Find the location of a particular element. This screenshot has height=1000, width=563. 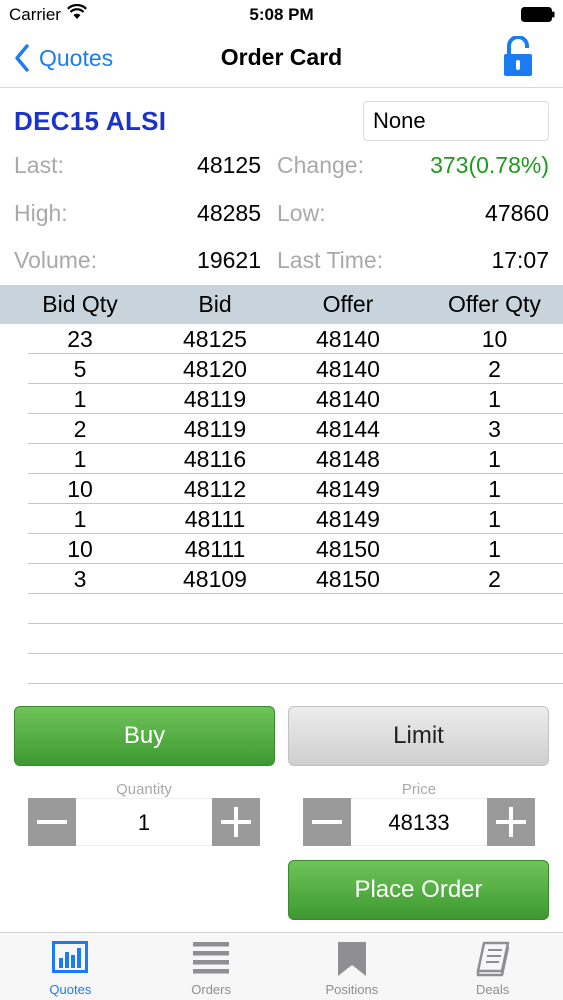

tab-positions: Positions is located at coordinates (352, 966).